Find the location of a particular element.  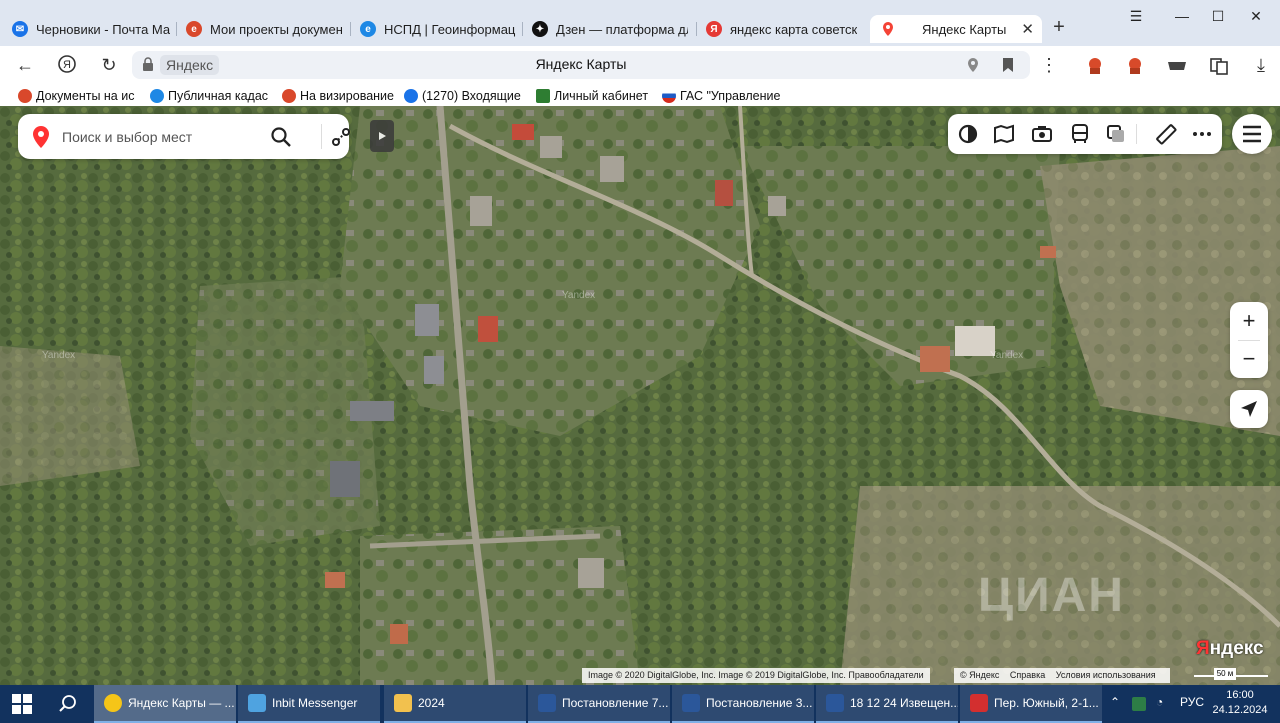

more-icon is located at coordinates (1202, 134).